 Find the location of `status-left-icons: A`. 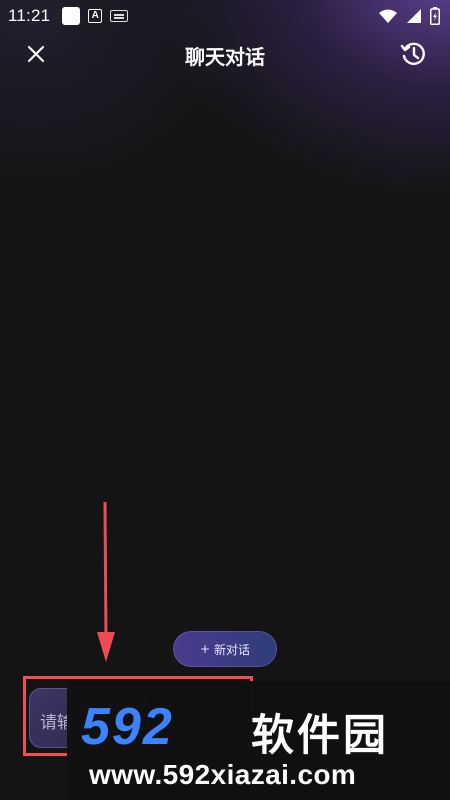

status-left-icons: A is located at coordinates (95, 16).